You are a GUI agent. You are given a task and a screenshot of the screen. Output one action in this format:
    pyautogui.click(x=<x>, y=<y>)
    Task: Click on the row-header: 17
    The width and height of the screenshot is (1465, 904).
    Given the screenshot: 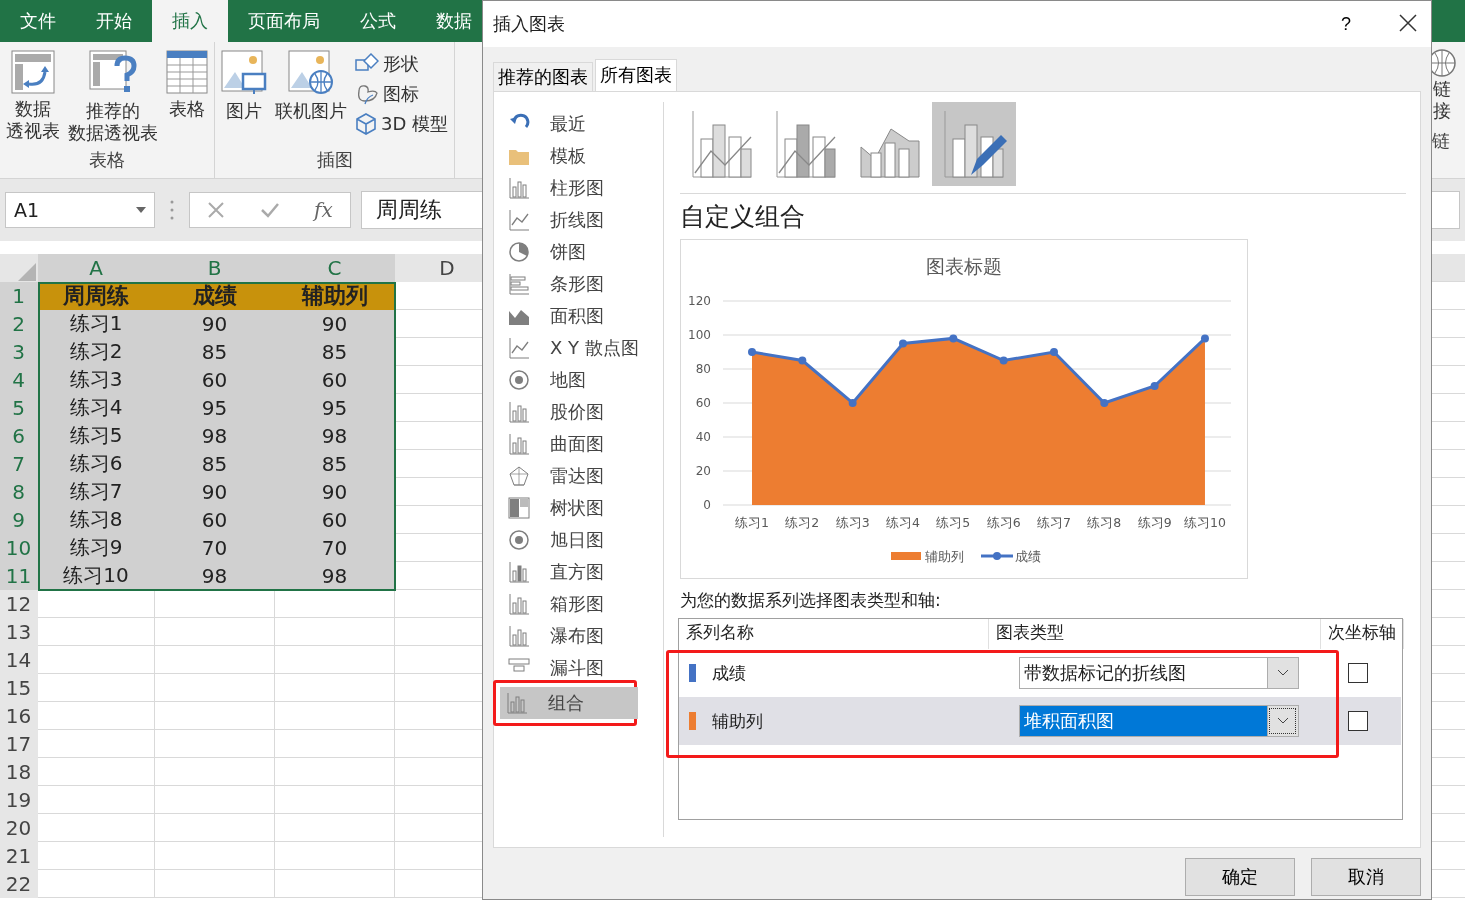 What is the action you would take?
    pyautogui.click(x=19, y=744)
    